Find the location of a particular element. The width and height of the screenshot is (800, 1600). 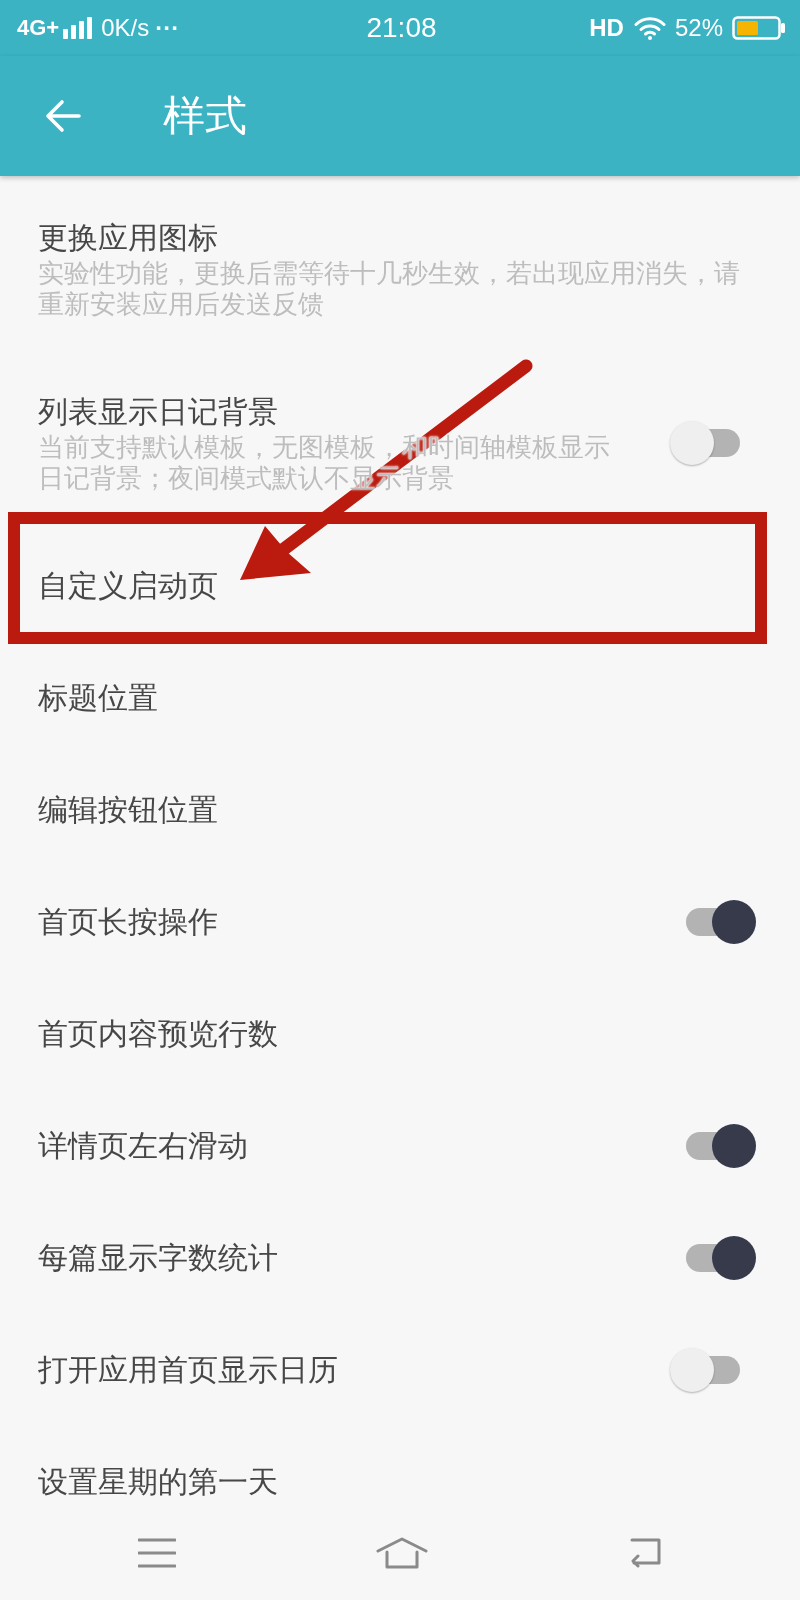

battery-percent-text: 52% is located at coordinates (698, 28).